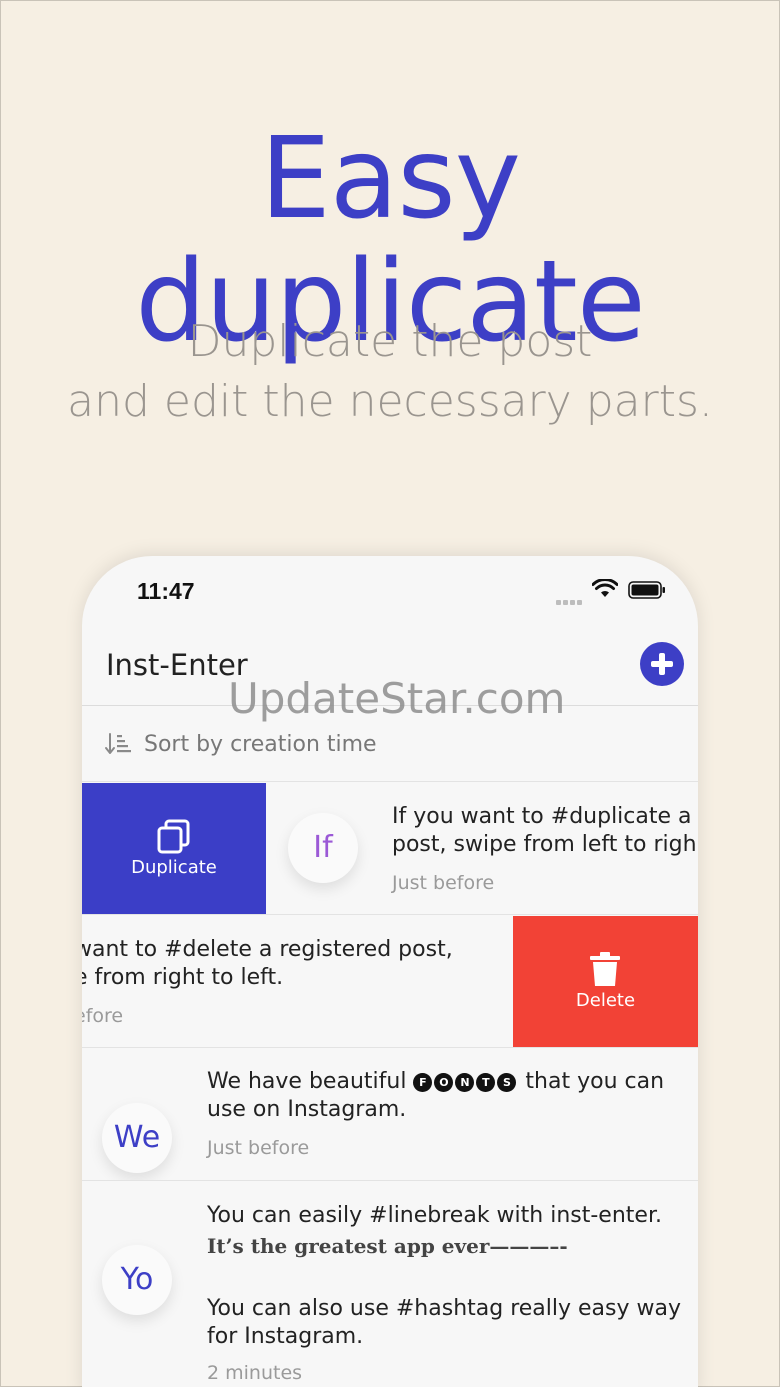  I want to click on post-text-line-1: want to #delete a registered post,, so click(267, 949).